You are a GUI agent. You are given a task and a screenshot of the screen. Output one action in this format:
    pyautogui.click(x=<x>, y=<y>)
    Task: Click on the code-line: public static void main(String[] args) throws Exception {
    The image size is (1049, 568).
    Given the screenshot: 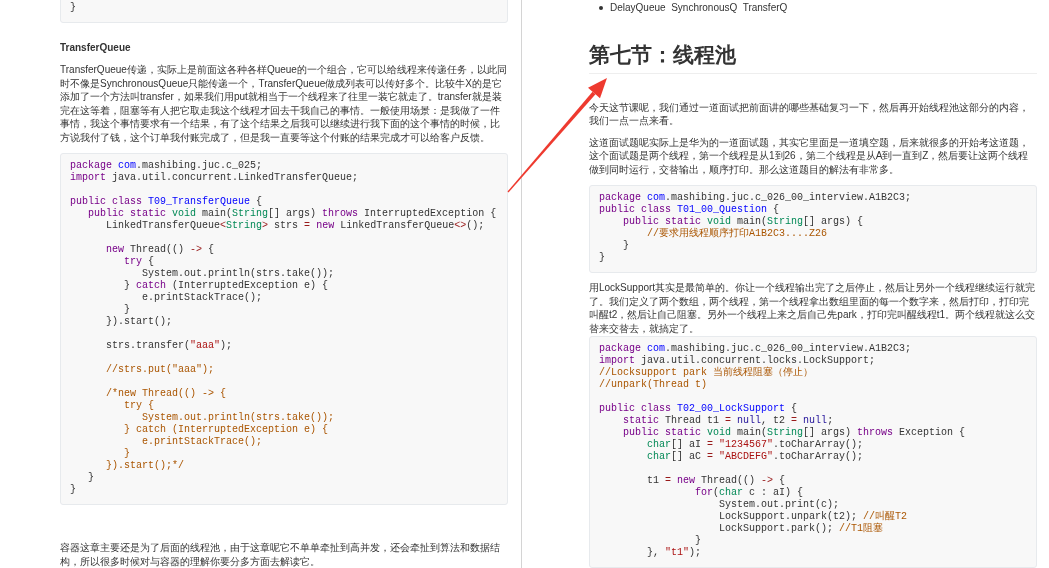 What is the action you would take?
    pyautogui.click(x=794, y=433)
    